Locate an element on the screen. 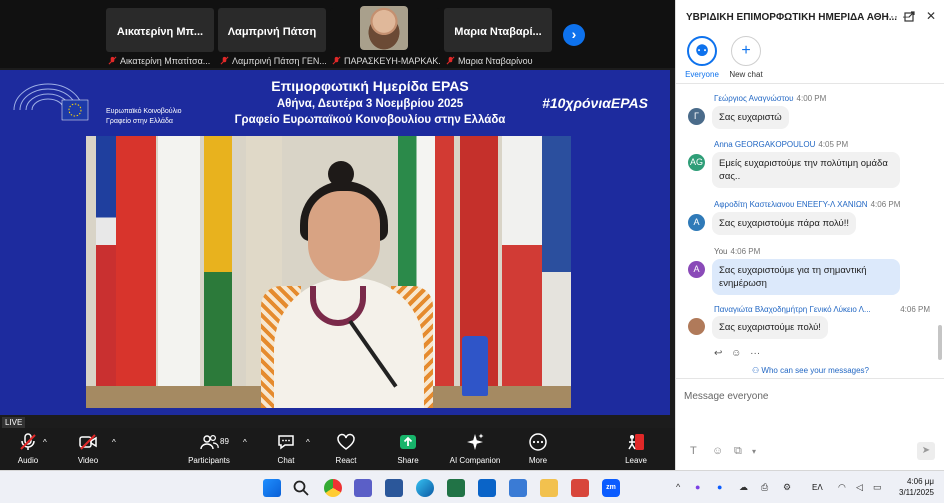 Image resolution: width=944 pixels, height=503 pixels. ai-companion-button: AI Companion is located at coordinates (475, 448).